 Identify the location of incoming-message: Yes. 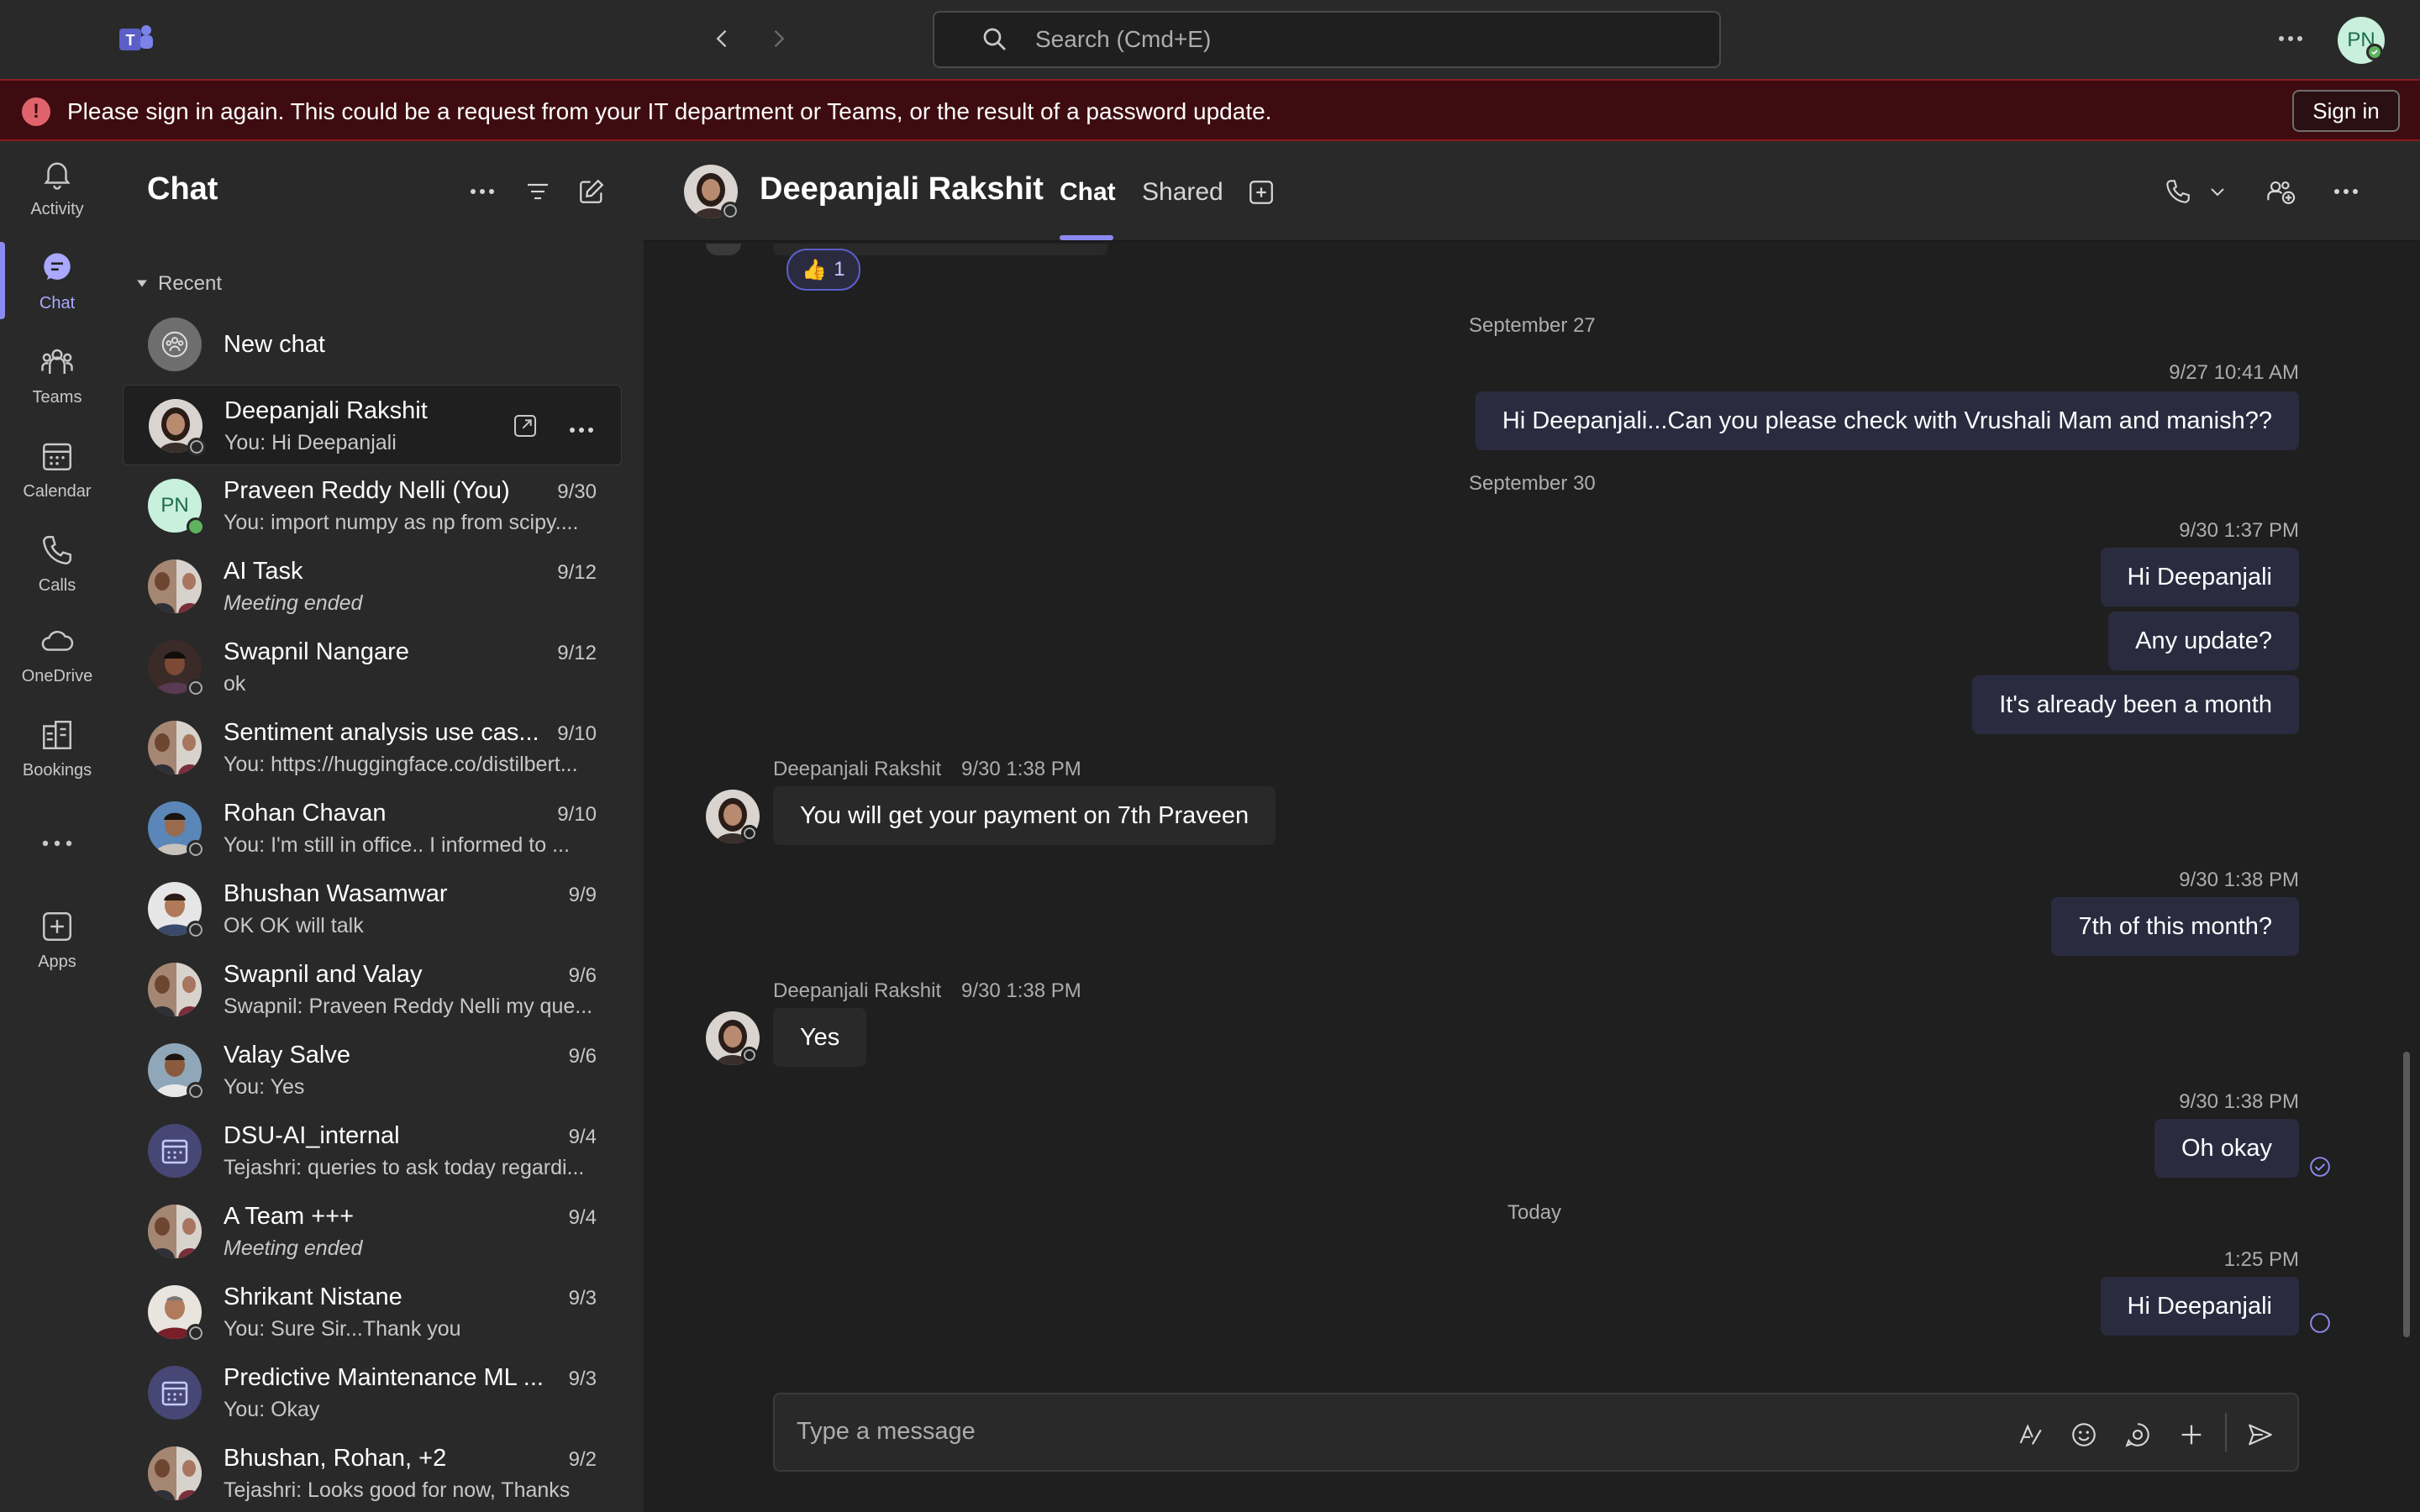
(820, 1037).